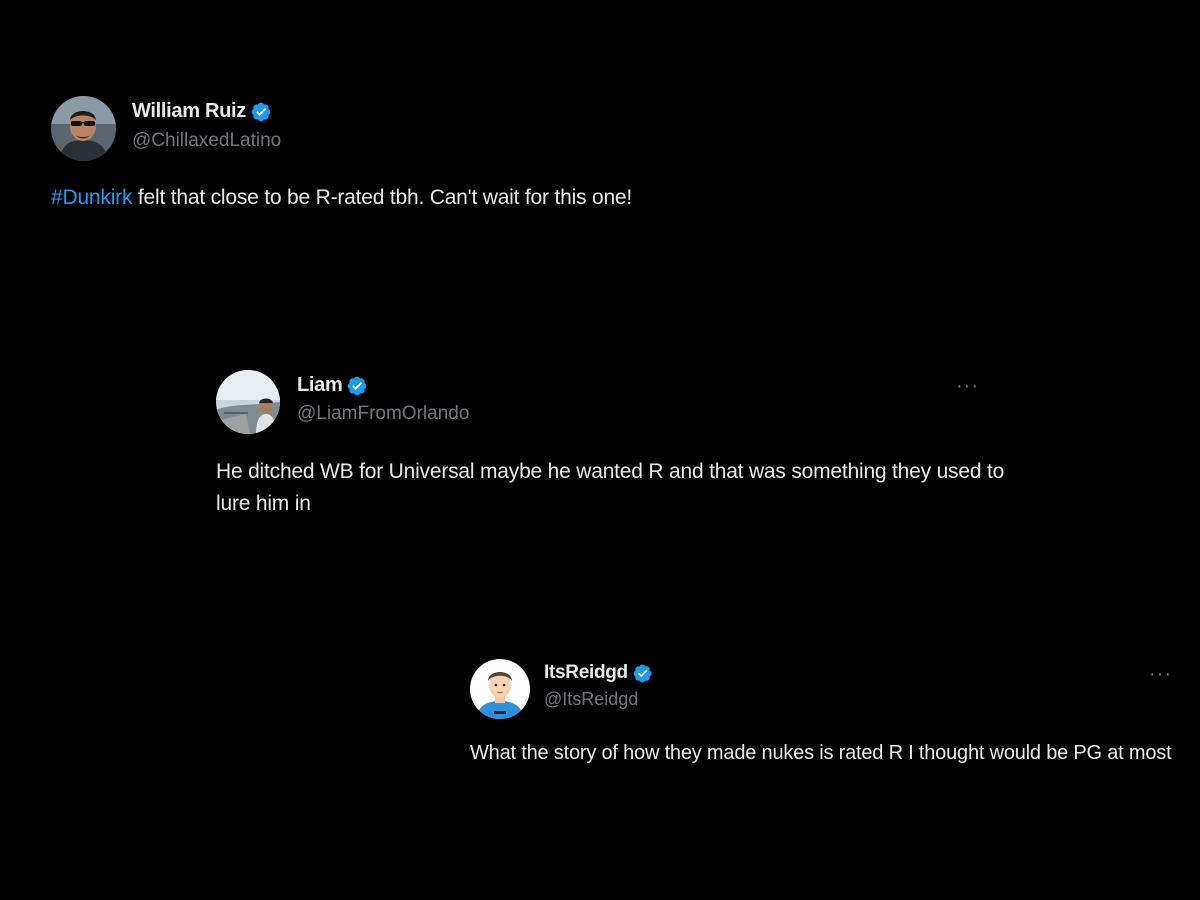 Image resolution: width=1200 pixels, height=900 pixels. I want to click on hashtag-link: #Dunkirk, so click(91, 197).